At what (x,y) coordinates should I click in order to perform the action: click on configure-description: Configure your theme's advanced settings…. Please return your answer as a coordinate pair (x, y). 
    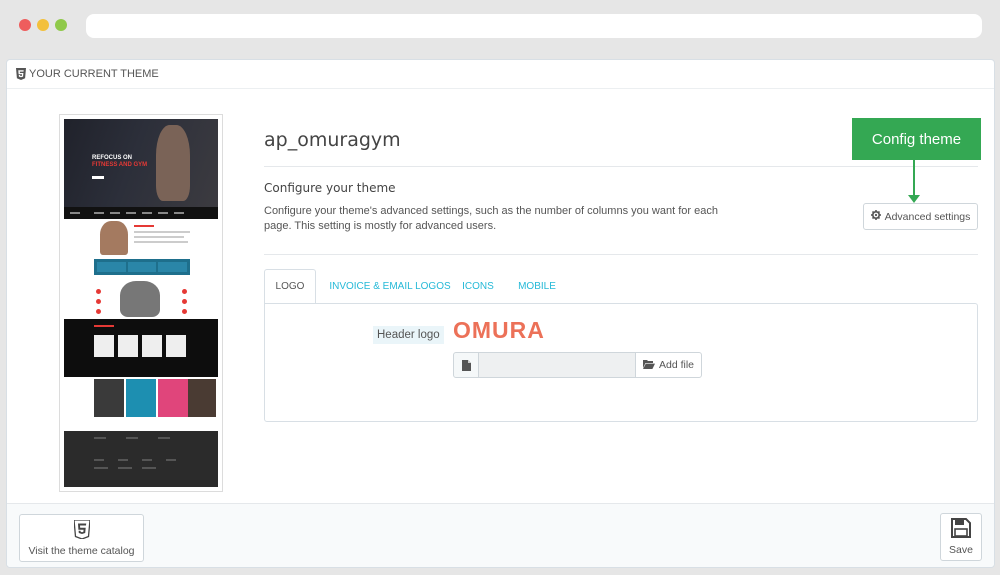
    Looking at the image, I should click on (491, 218).